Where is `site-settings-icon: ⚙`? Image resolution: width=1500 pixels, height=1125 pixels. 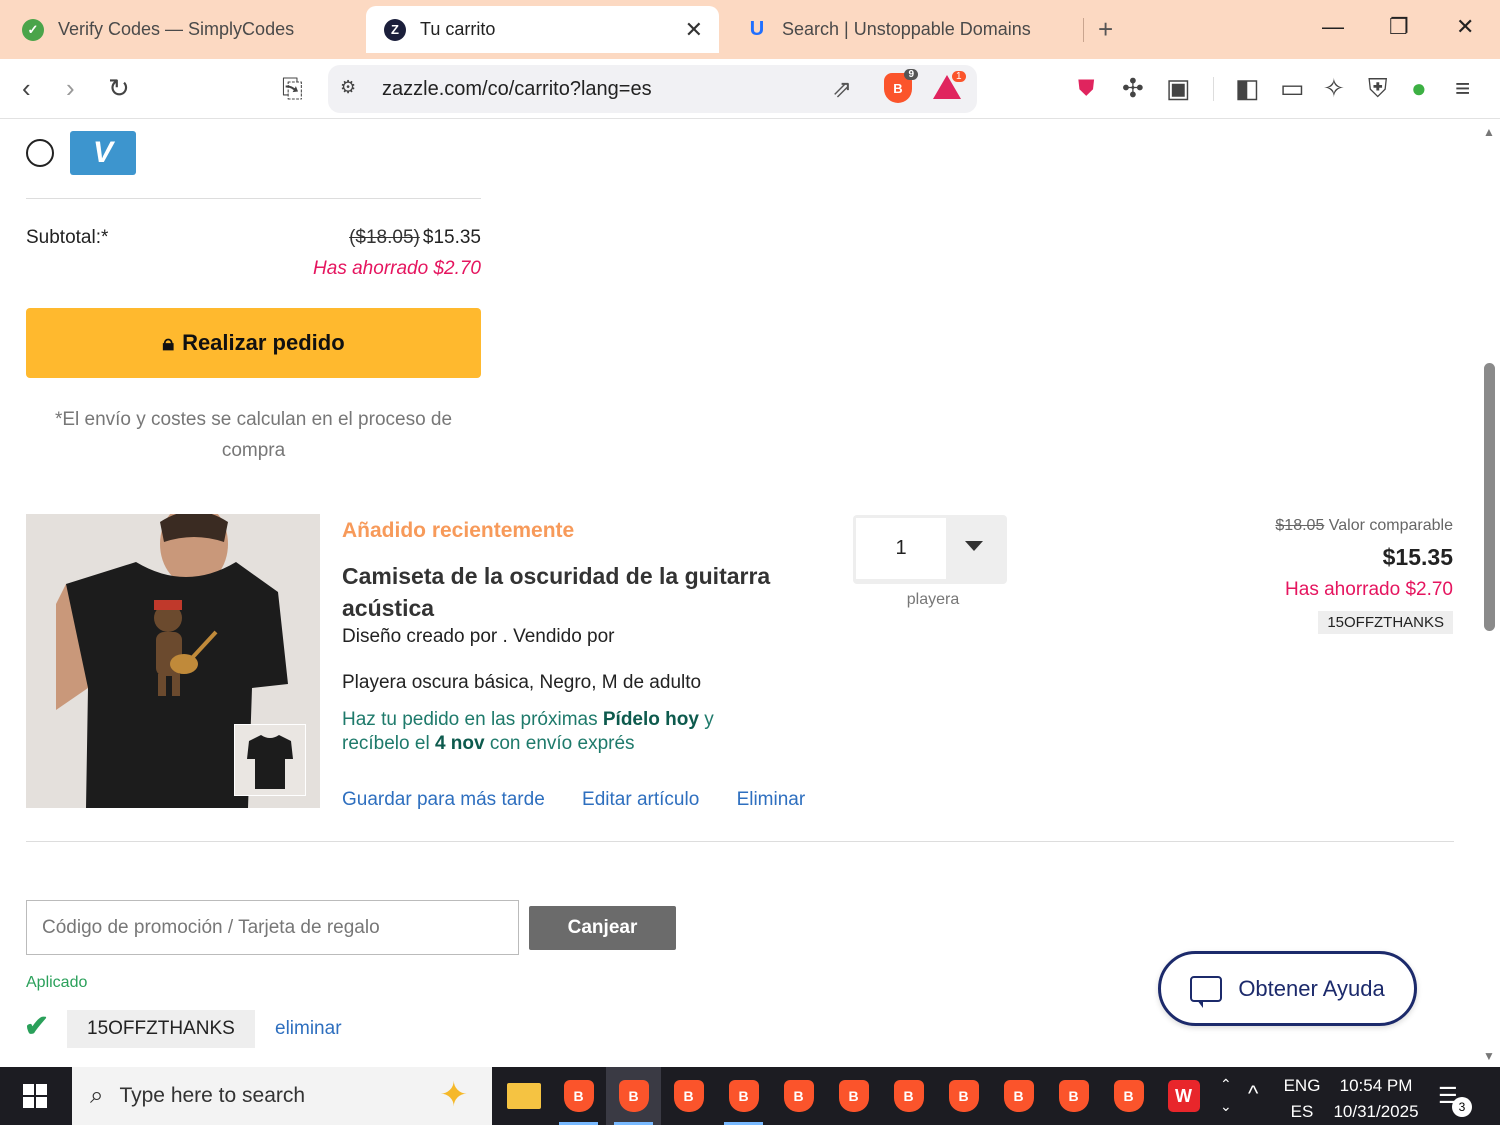
site-settings-icon: ⚙ is located at coordinates (348, 87).